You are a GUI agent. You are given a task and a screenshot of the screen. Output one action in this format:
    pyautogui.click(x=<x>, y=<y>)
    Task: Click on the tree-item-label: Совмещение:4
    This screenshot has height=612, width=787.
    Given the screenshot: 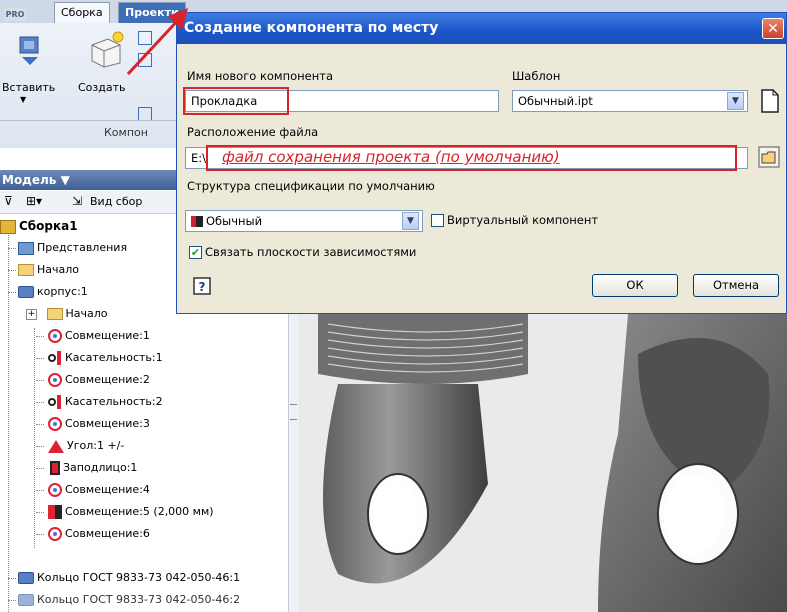 What is the action you would take?
    pyautogui.click(x=107, y=489)
    